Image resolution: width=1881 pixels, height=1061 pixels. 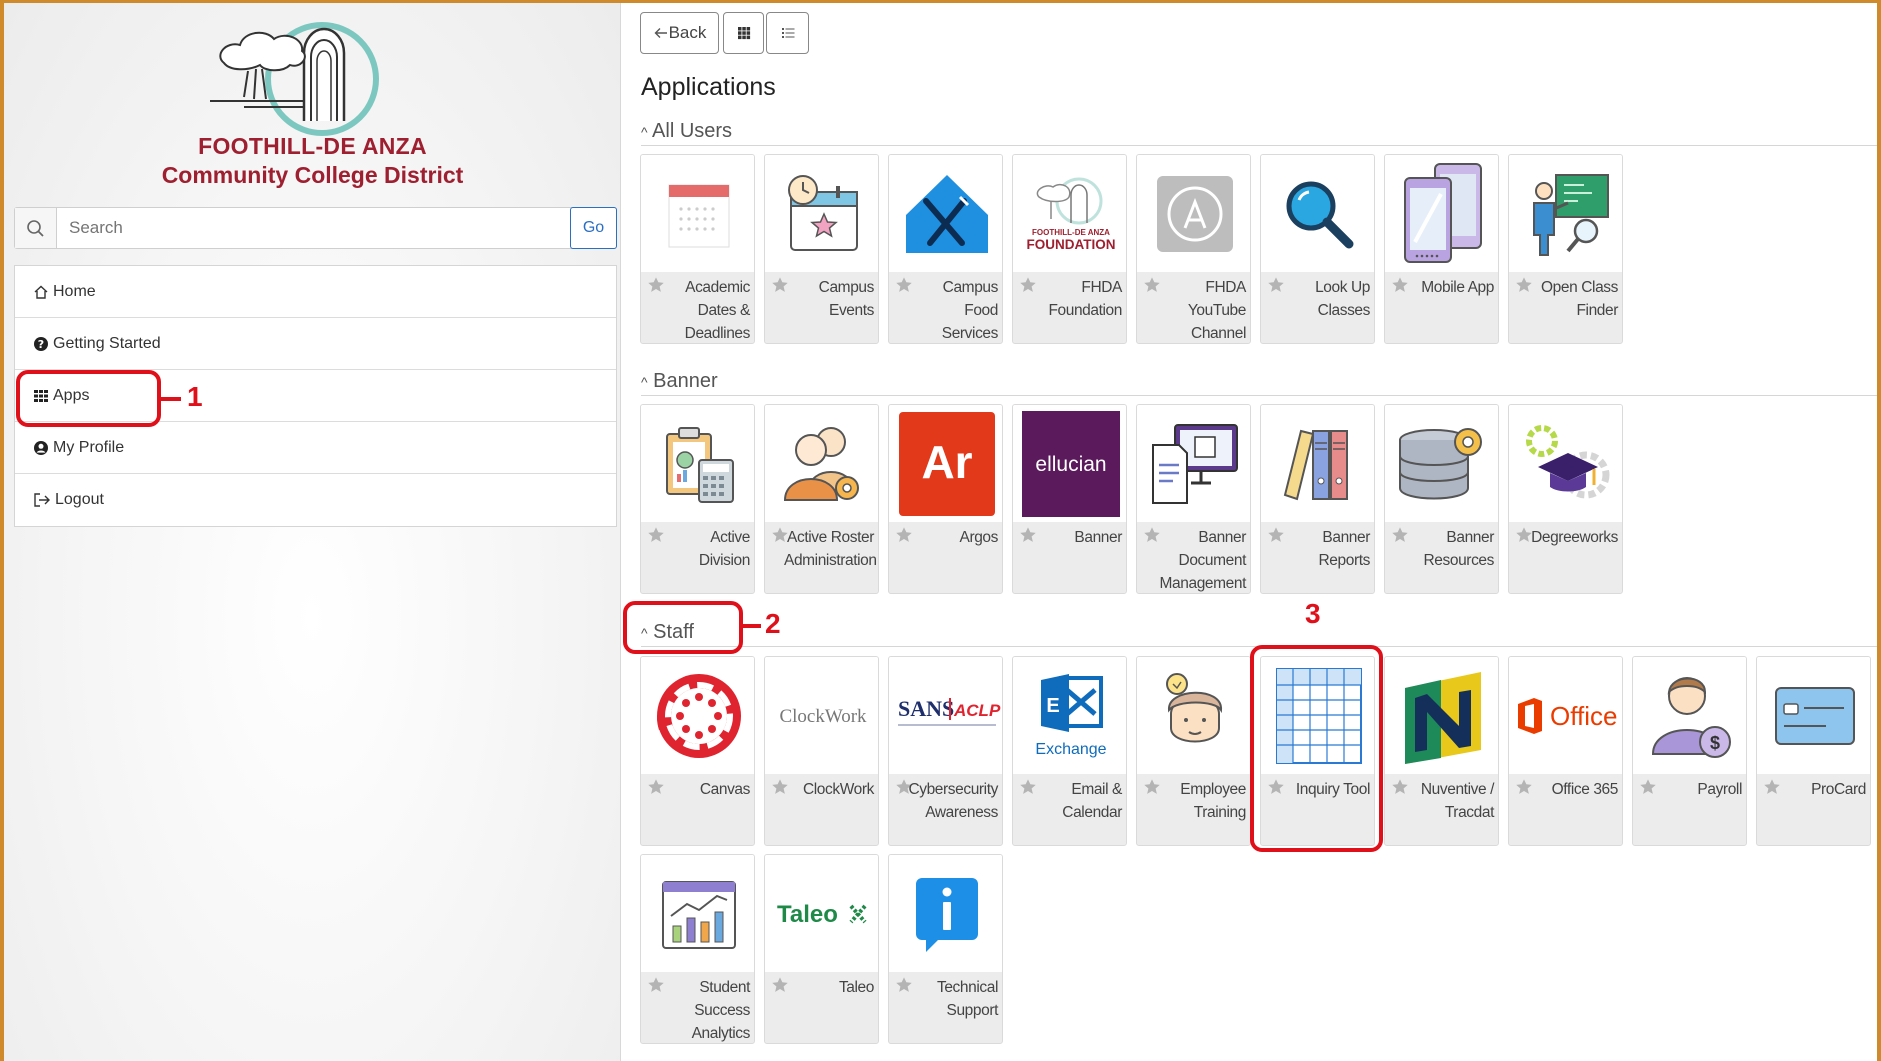 I want to click on list-view-icon, so click(x=787, y=33).